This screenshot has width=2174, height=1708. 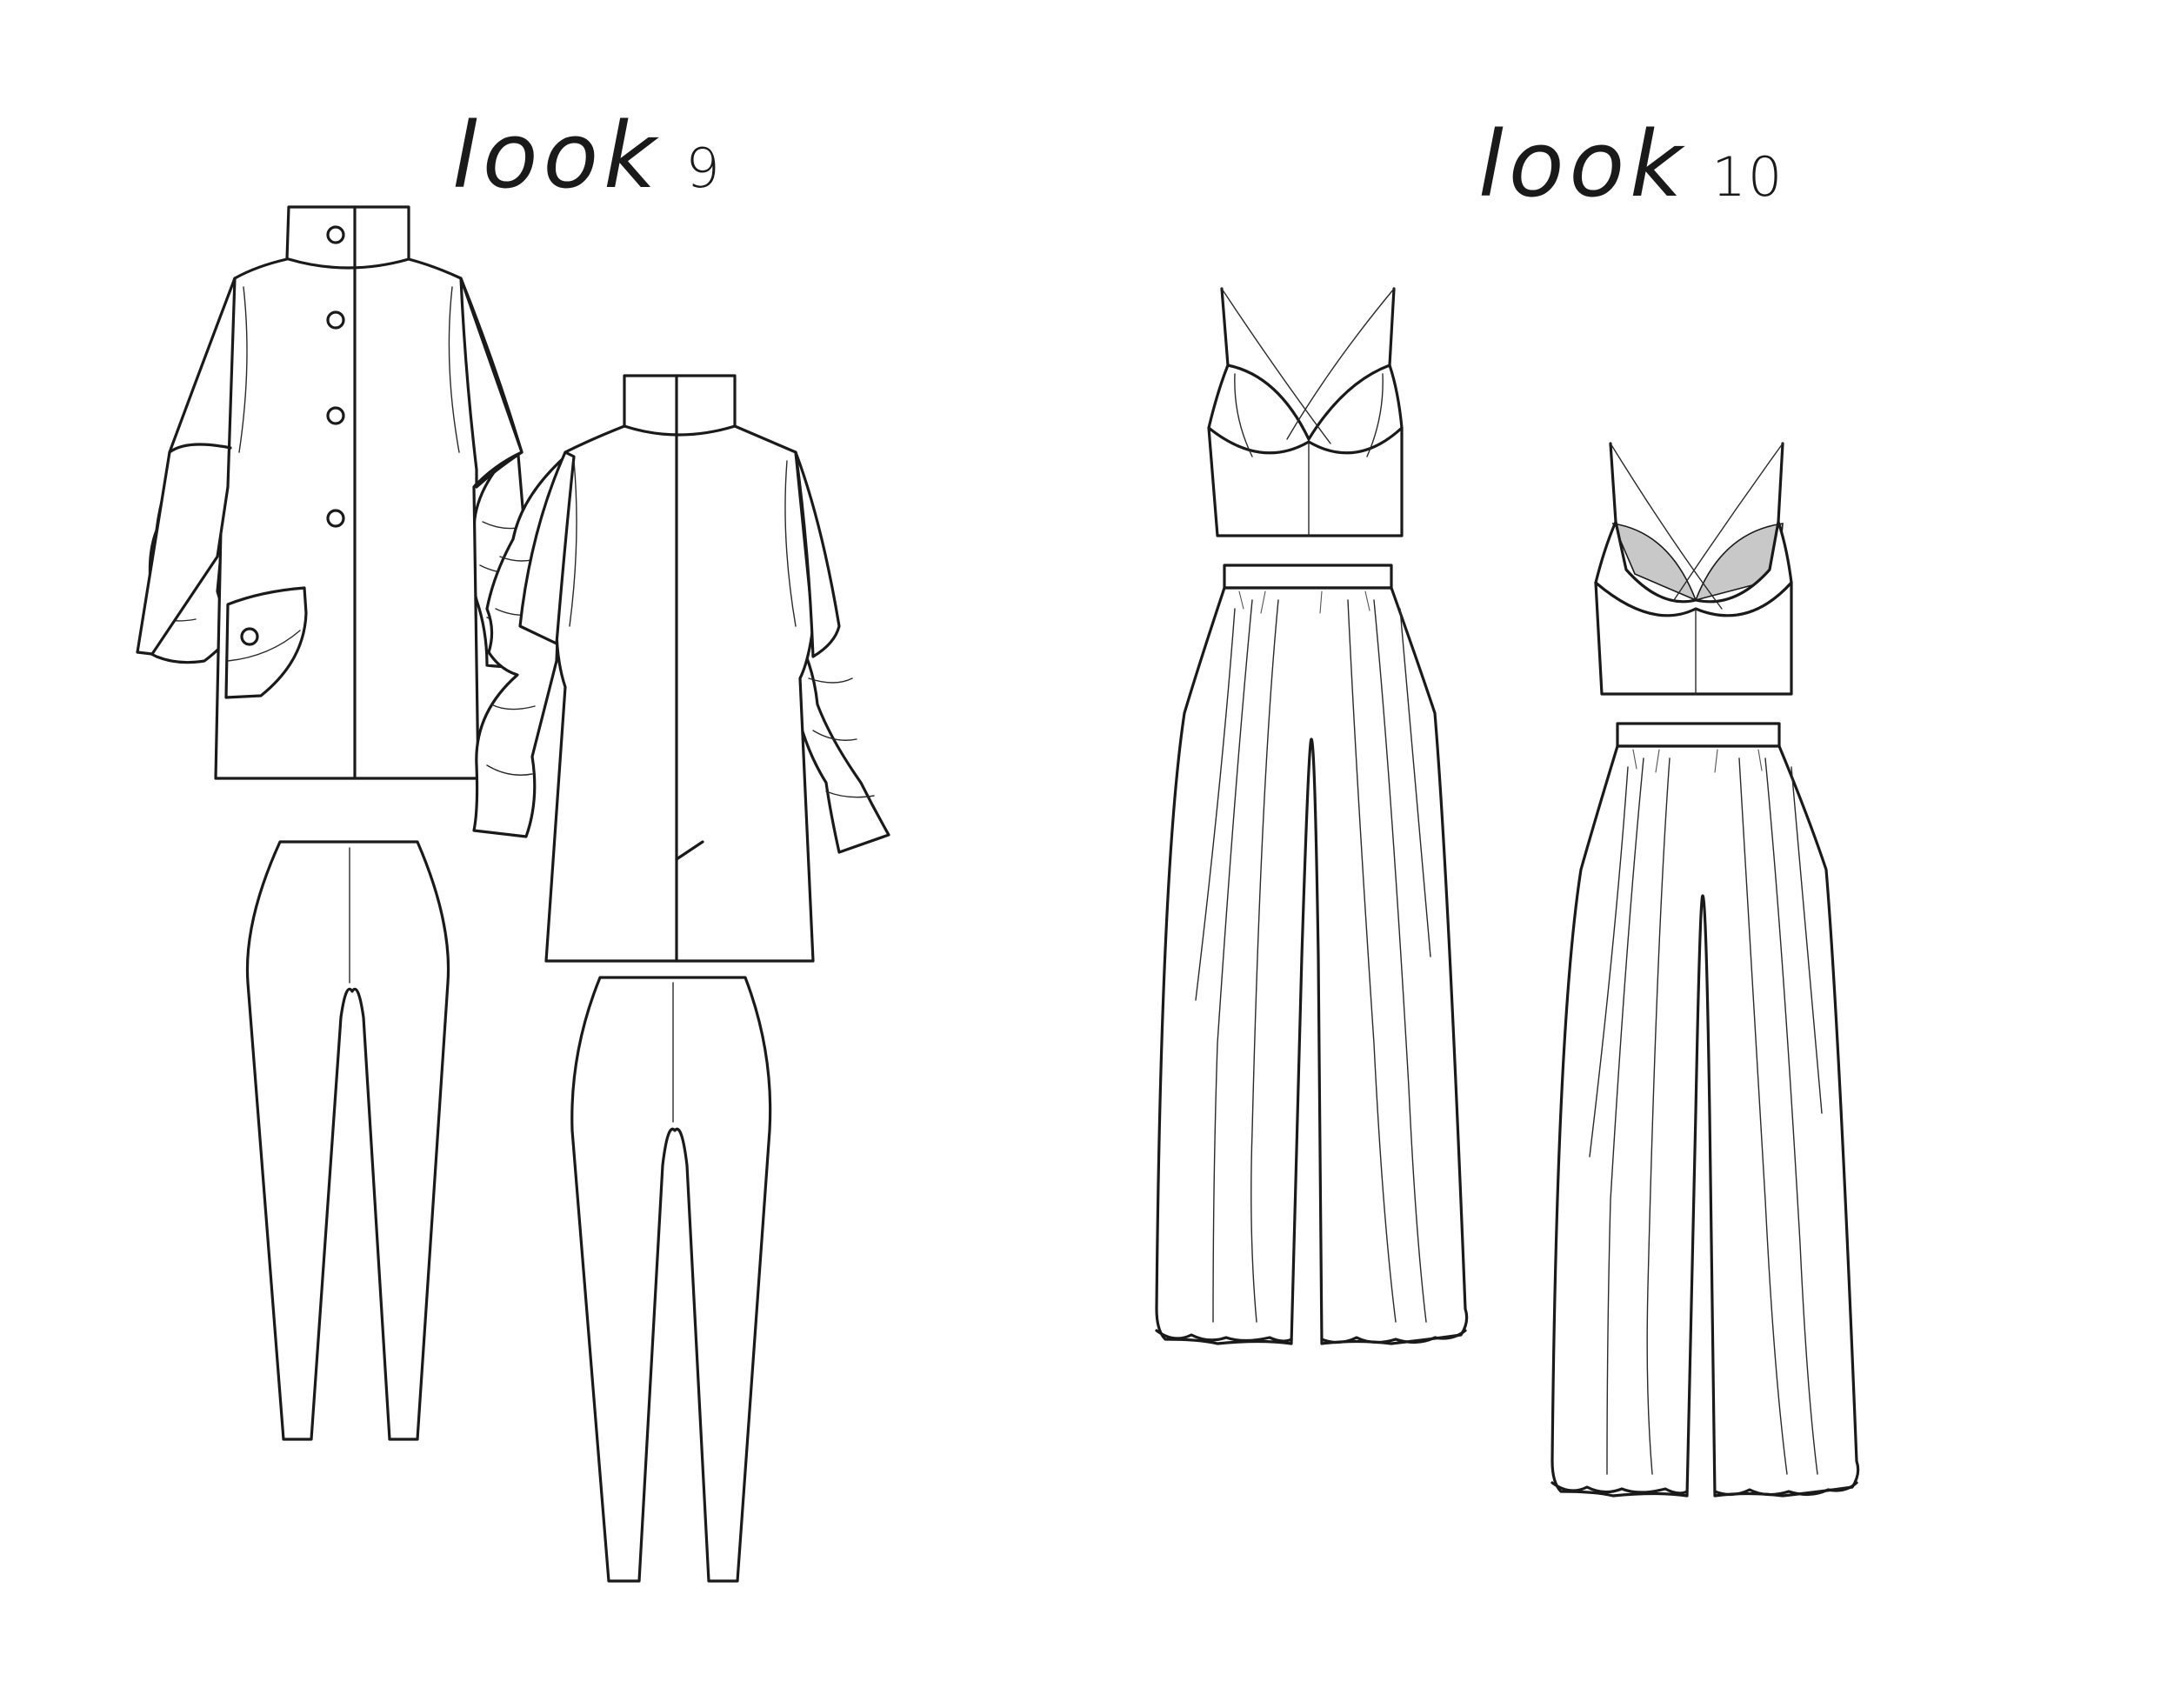 I want to click on bra-front-body, so click(x=1305, y=450).